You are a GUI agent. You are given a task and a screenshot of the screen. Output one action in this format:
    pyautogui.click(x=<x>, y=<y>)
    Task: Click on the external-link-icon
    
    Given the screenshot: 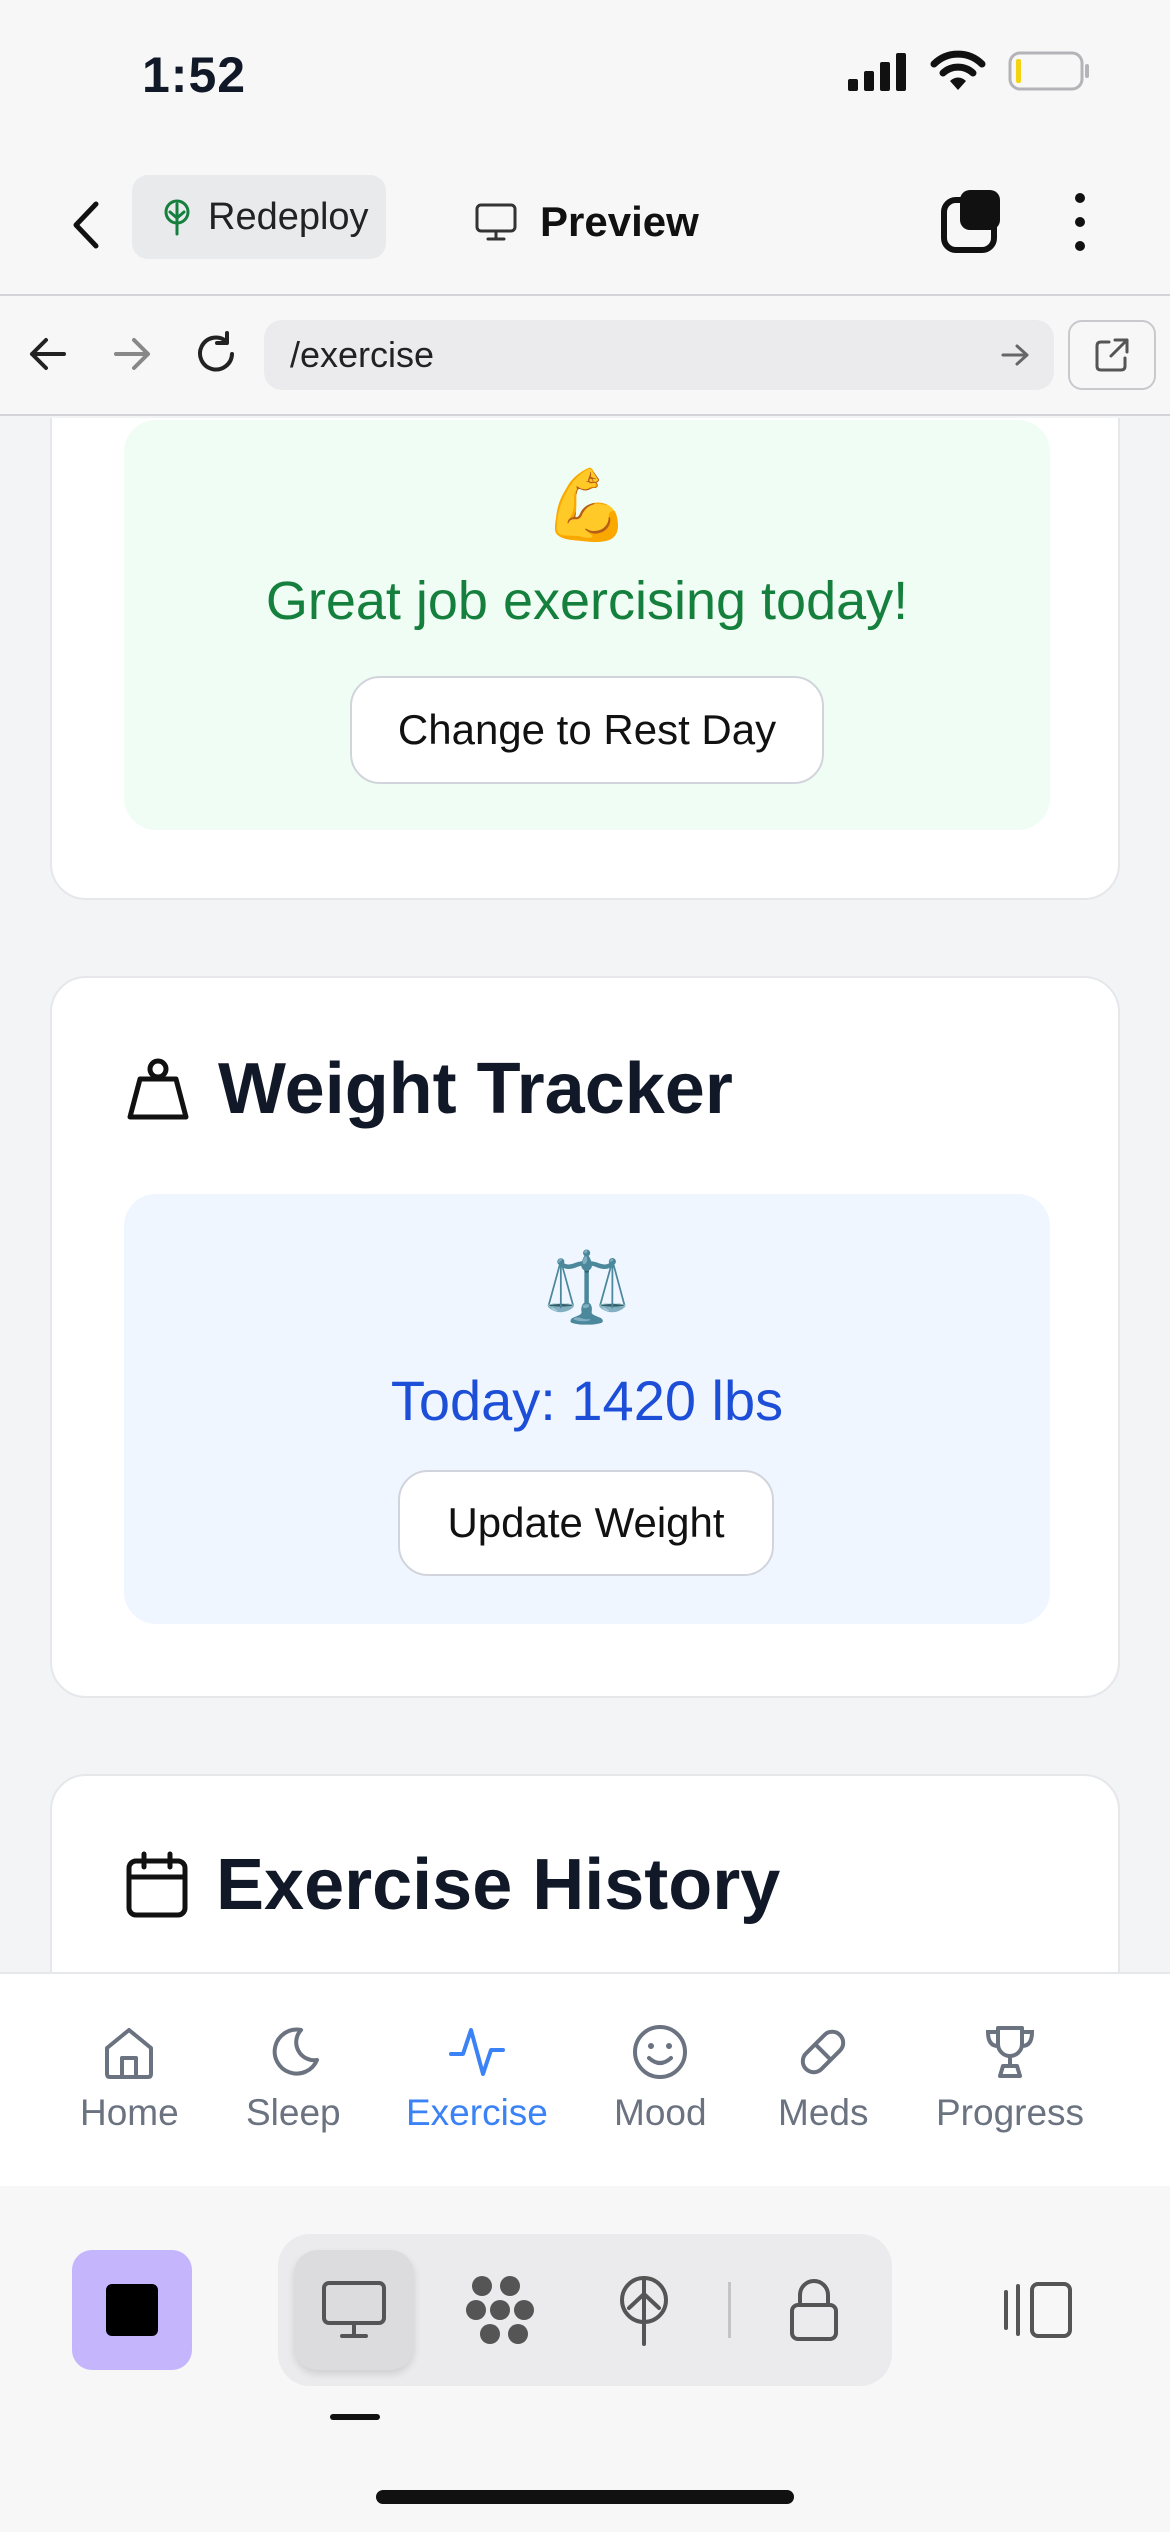 What is the action you would take?
    pyautogui.click(x=1112, y=355)
    